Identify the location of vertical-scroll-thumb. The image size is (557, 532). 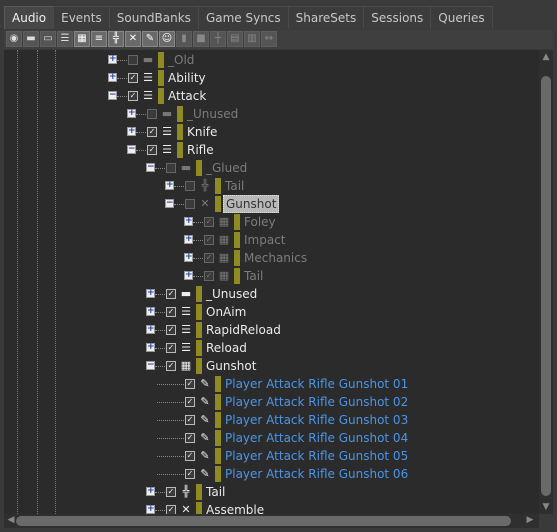
(546, 286).